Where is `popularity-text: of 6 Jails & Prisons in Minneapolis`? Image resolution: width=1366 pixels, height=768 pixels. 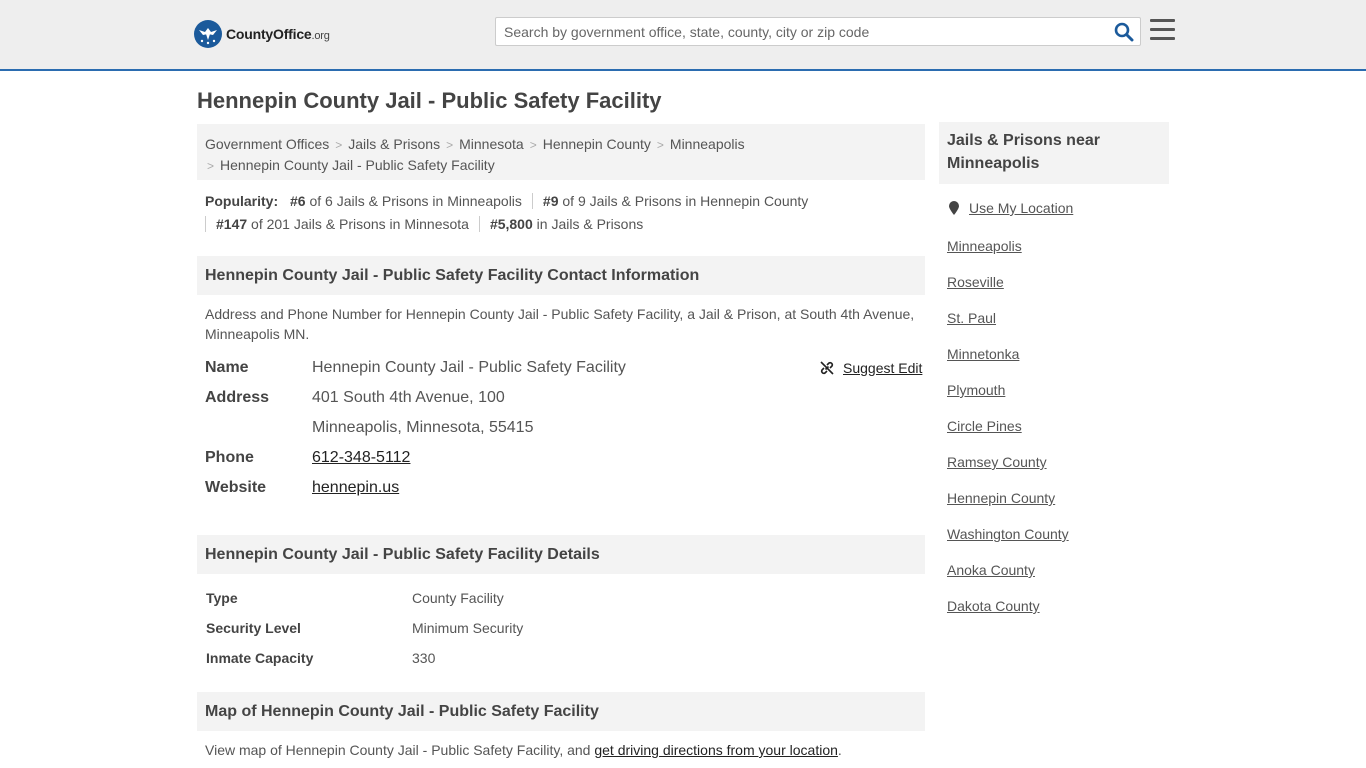
popularity-text: of 6 Jails & Prisons in Minneapolis is located at coordinates (415, 201).